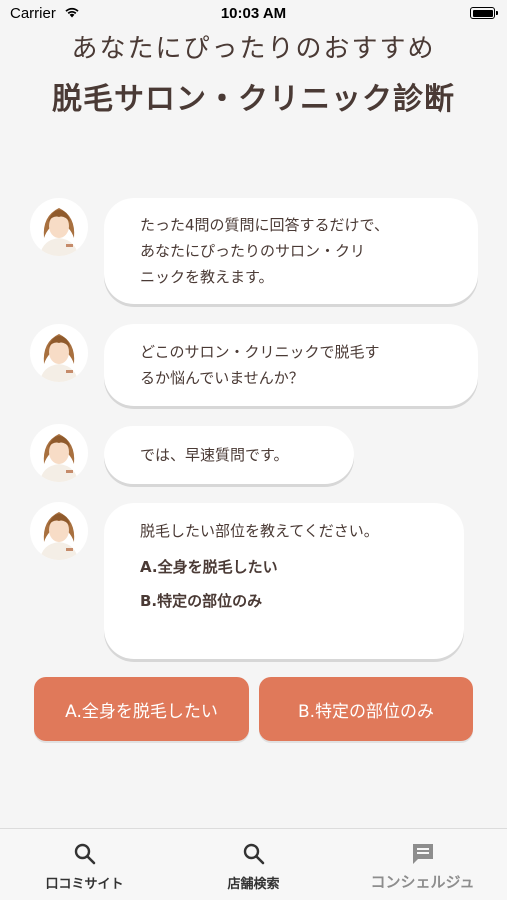 The image size is (507, 900). What do you see at coordinates (264, 225) in the screenshot?
I see `message-line: たった4問の質問に回答するだけで、` at bounding box center [264, 225].